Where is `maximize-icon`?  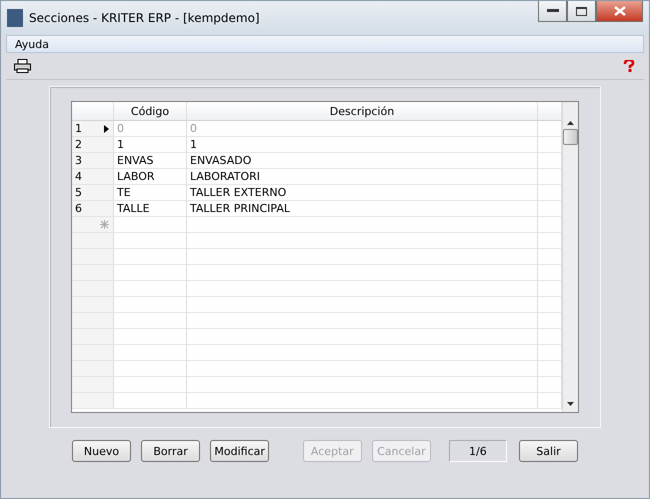
maximize-icon is located at coordinates (581, 11).